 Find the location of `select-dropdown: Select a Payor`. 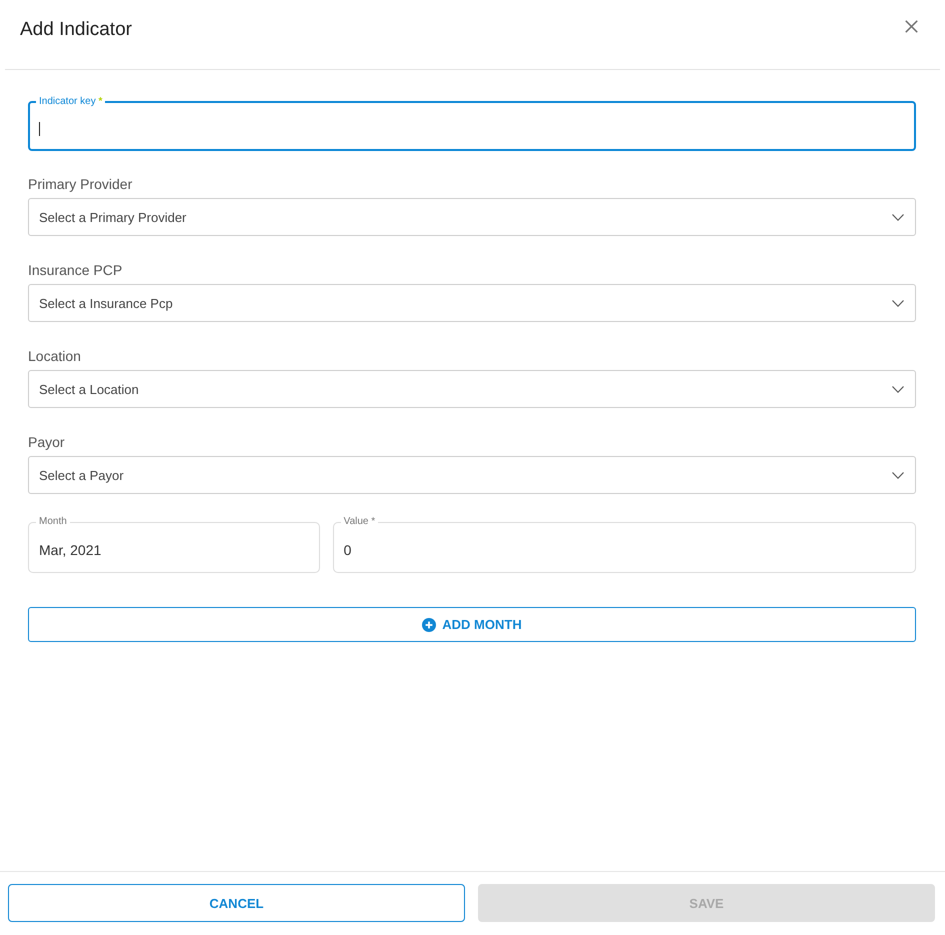

select-dropdown: Select a Payor is located at coordinates (472, 475).